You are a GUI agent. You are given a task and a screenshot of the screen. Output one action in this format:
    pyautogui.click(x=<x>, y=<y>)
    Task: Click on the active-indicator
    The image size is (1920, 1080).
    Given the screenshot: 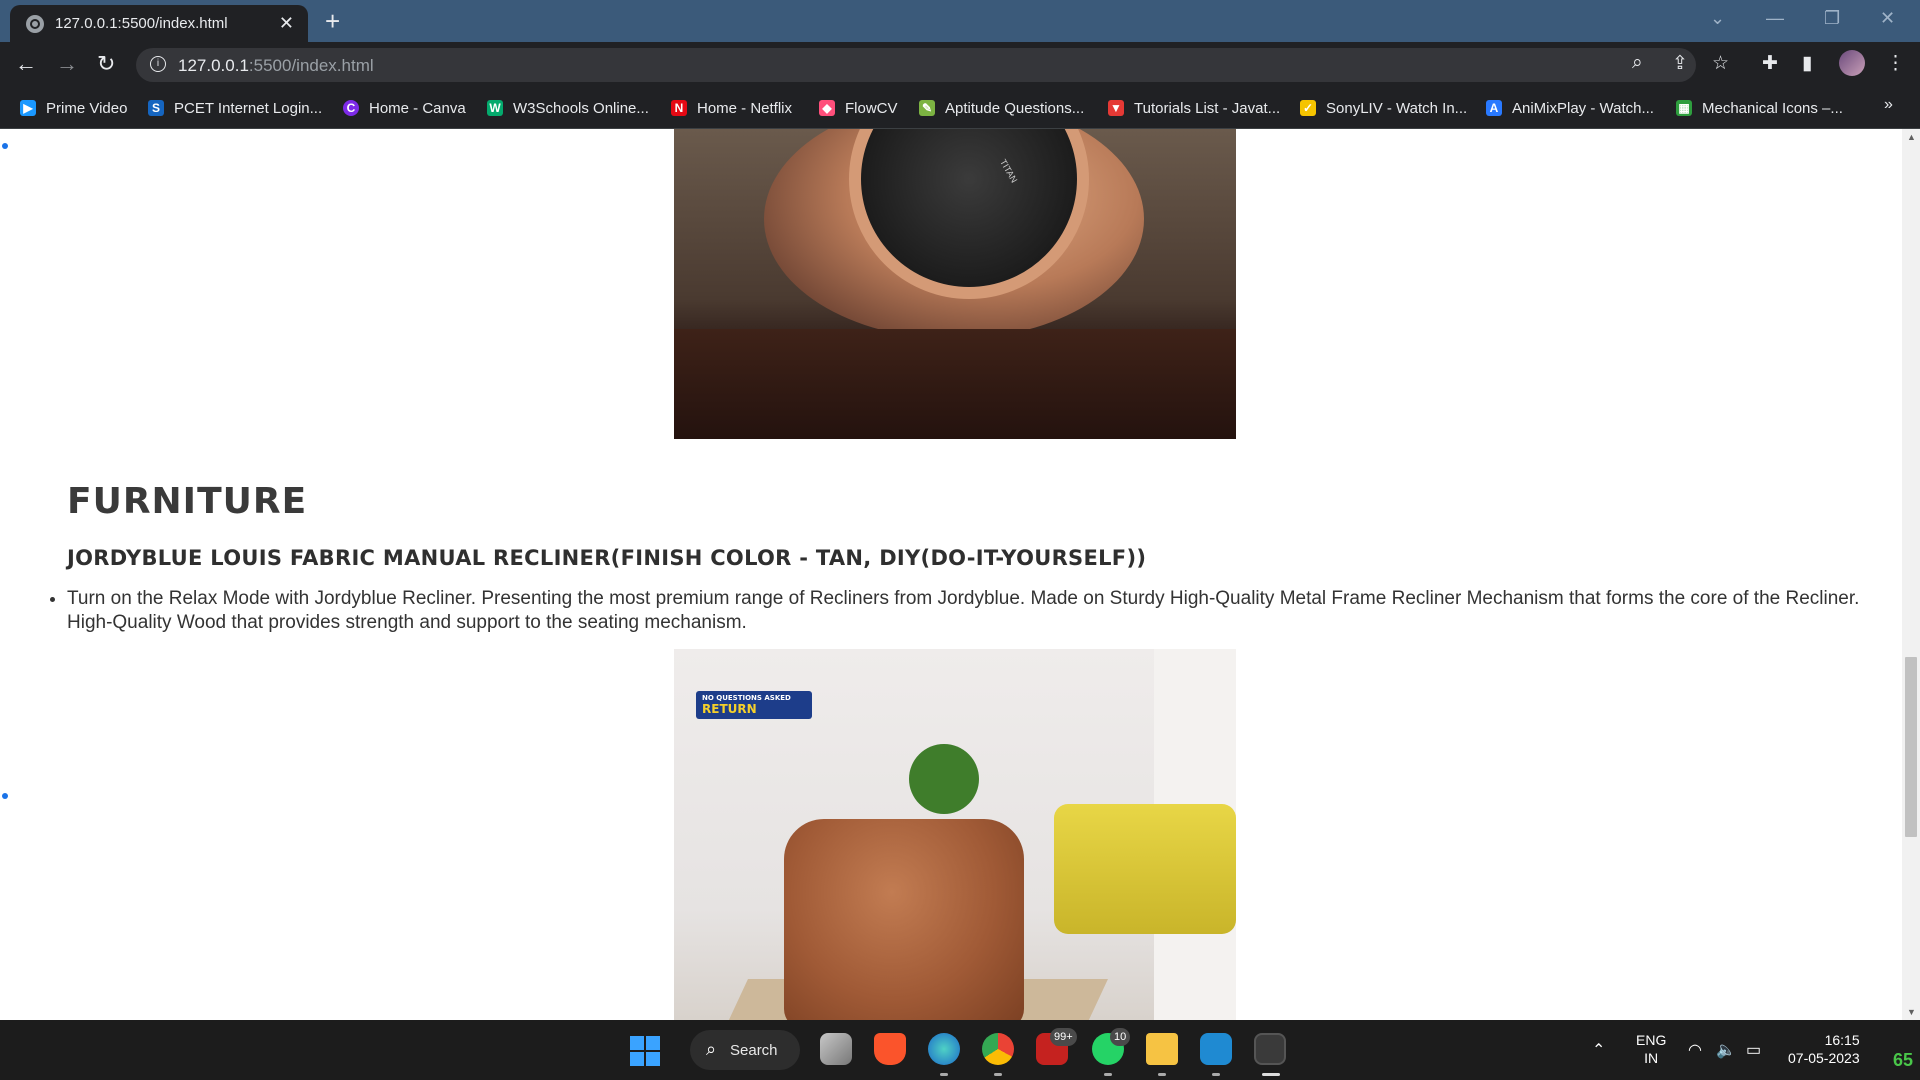 What is the action you would take?
    pyautogui.click(x=1271, y=1074)
    